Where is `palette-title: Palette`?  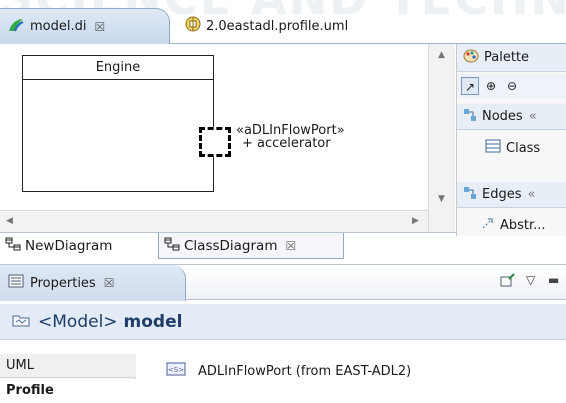 palette-title: Palette is located at coordinates (507, 57).